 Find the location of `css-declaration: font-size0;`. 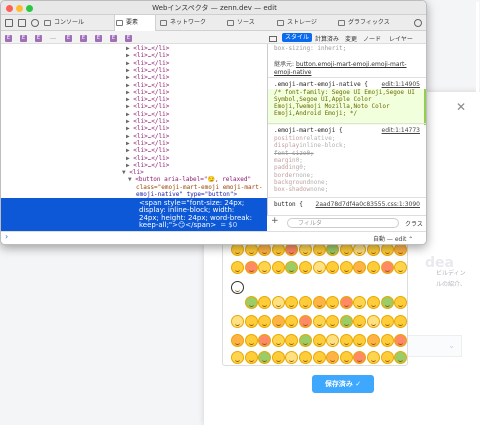

css-declaration: font-size0; is located at coordinates (294, 153).